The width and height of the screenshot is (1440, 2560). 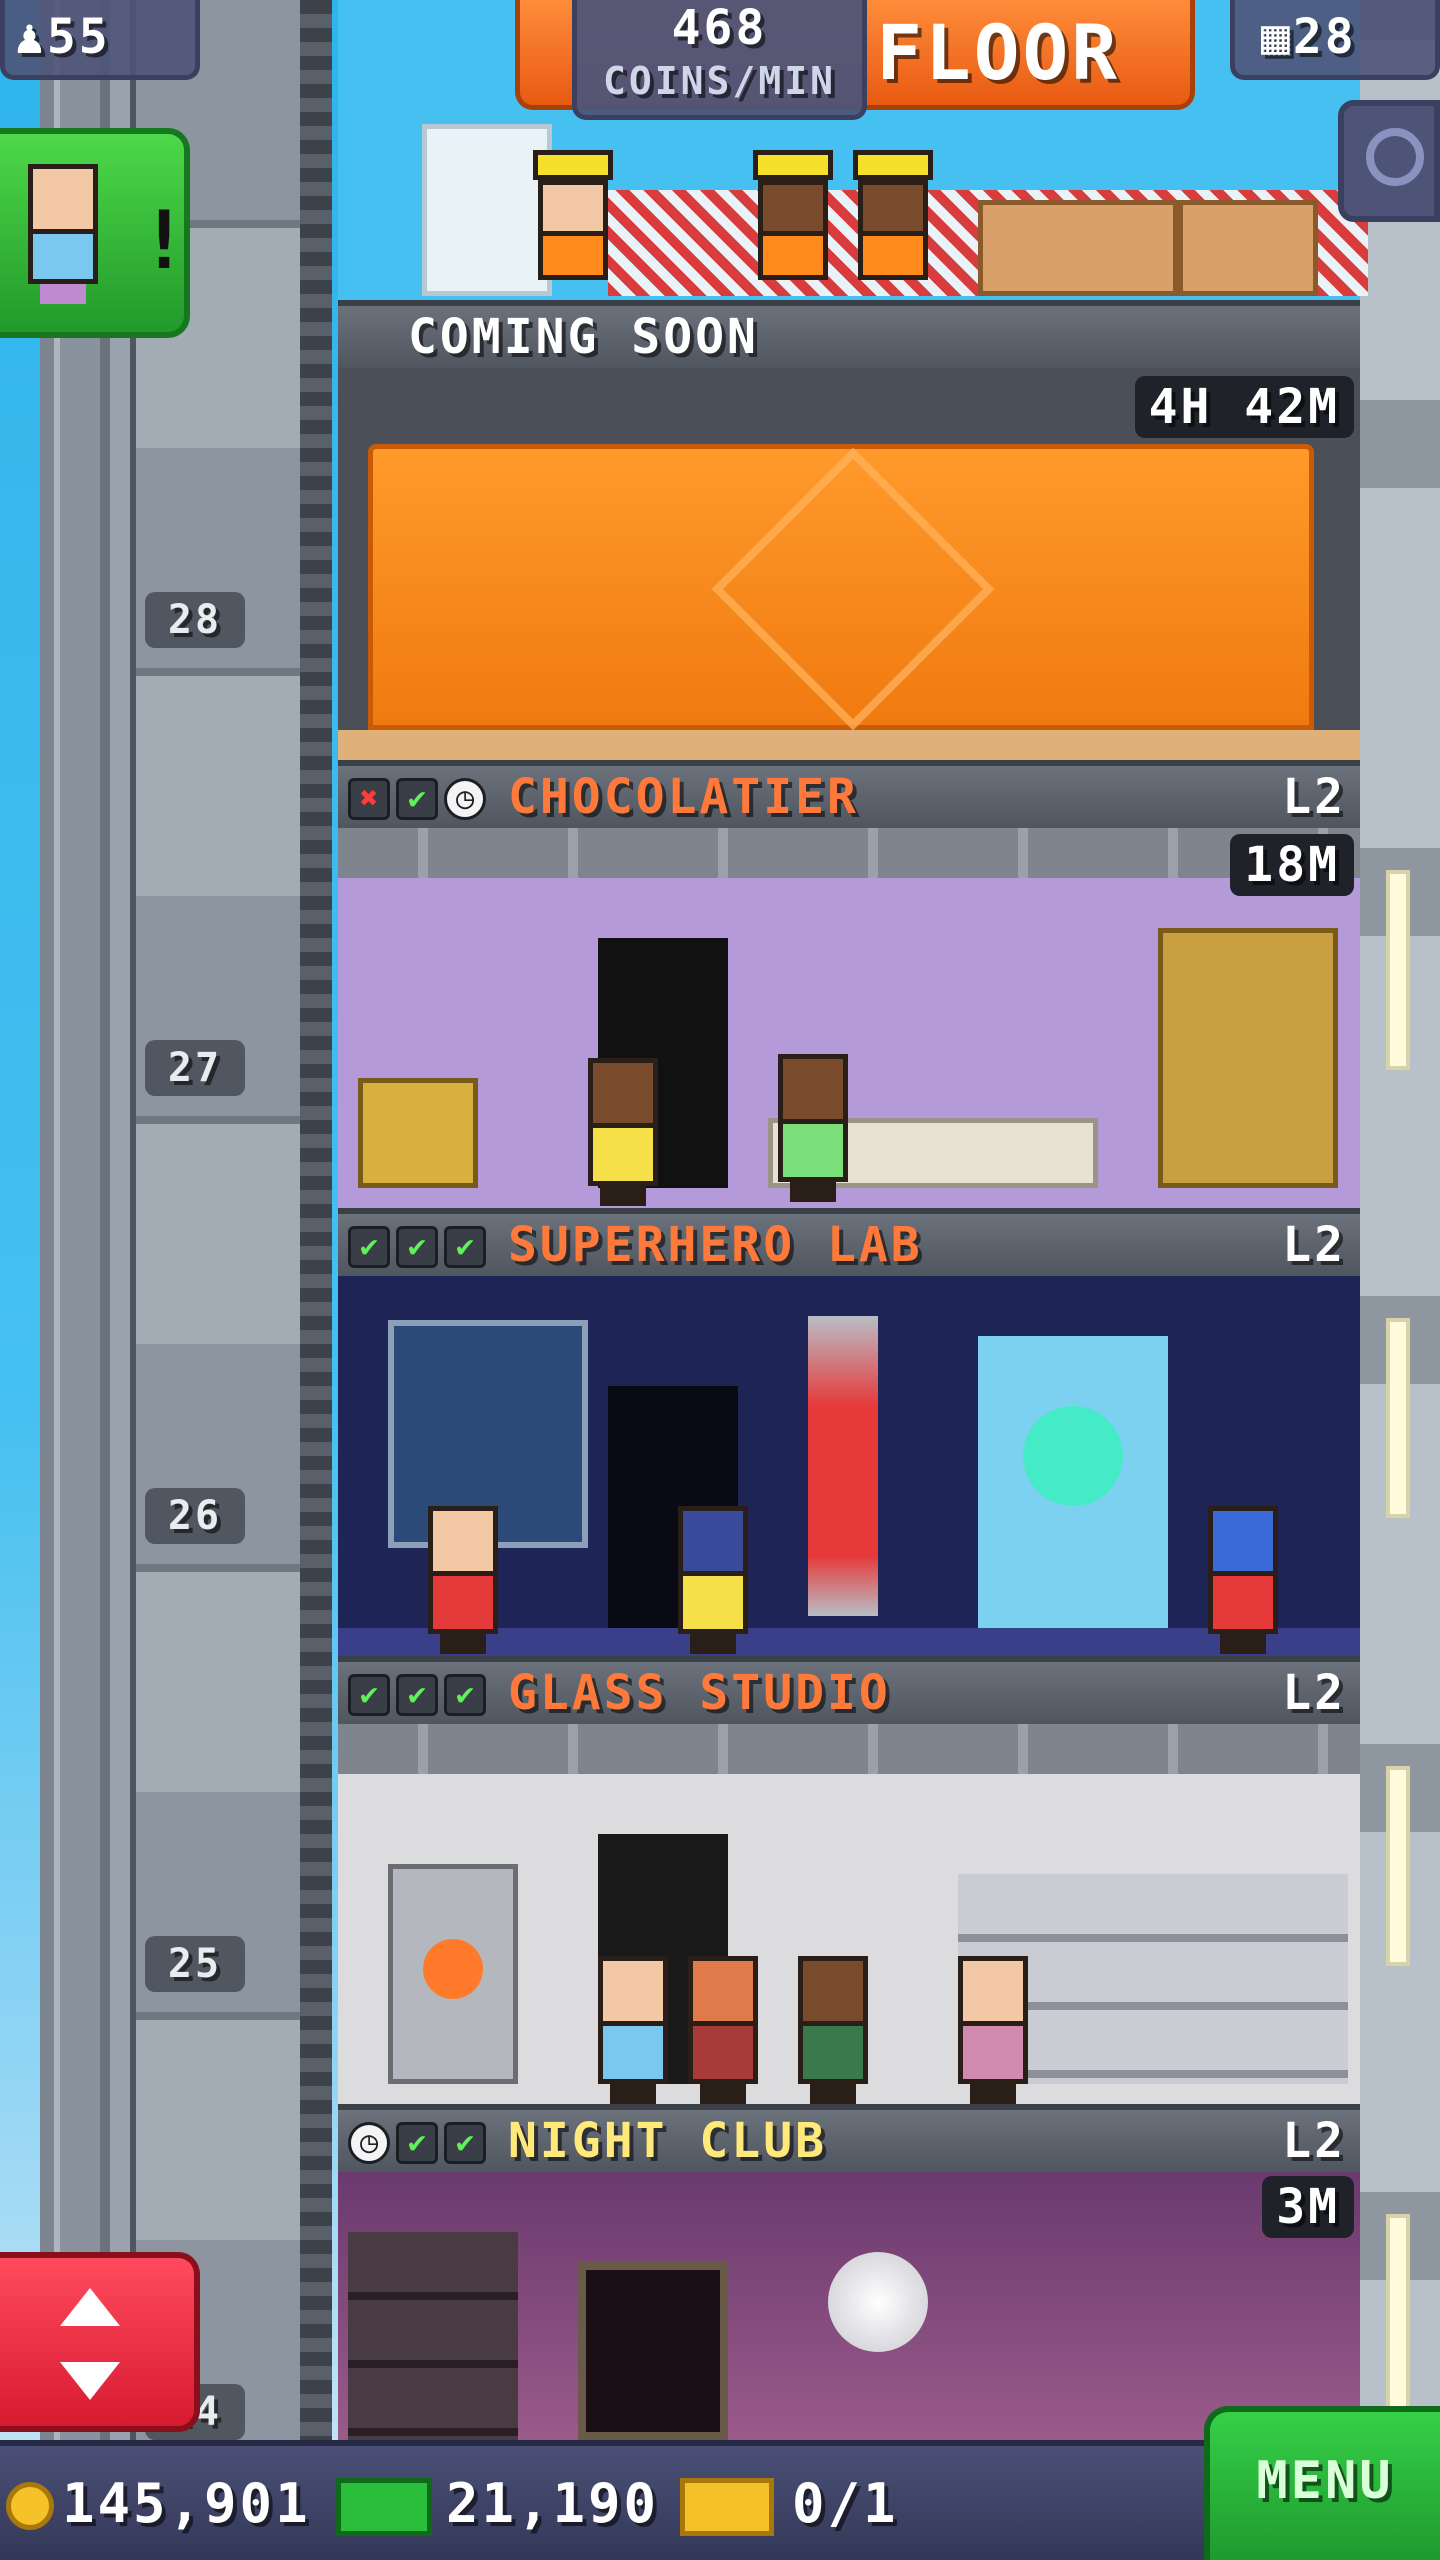 I want to click on floor-header-superhero-lab: ✔ ✔ ✔ SUPERHERO LAB L2, so click(x=849, y=1242).